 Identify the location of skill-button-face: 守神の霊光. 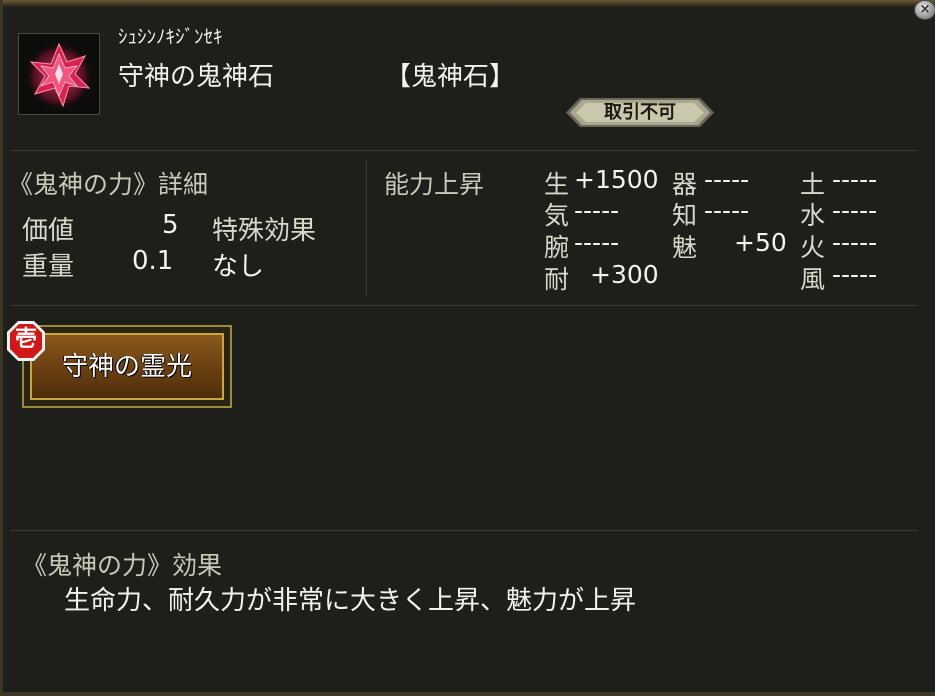
(127, 366).